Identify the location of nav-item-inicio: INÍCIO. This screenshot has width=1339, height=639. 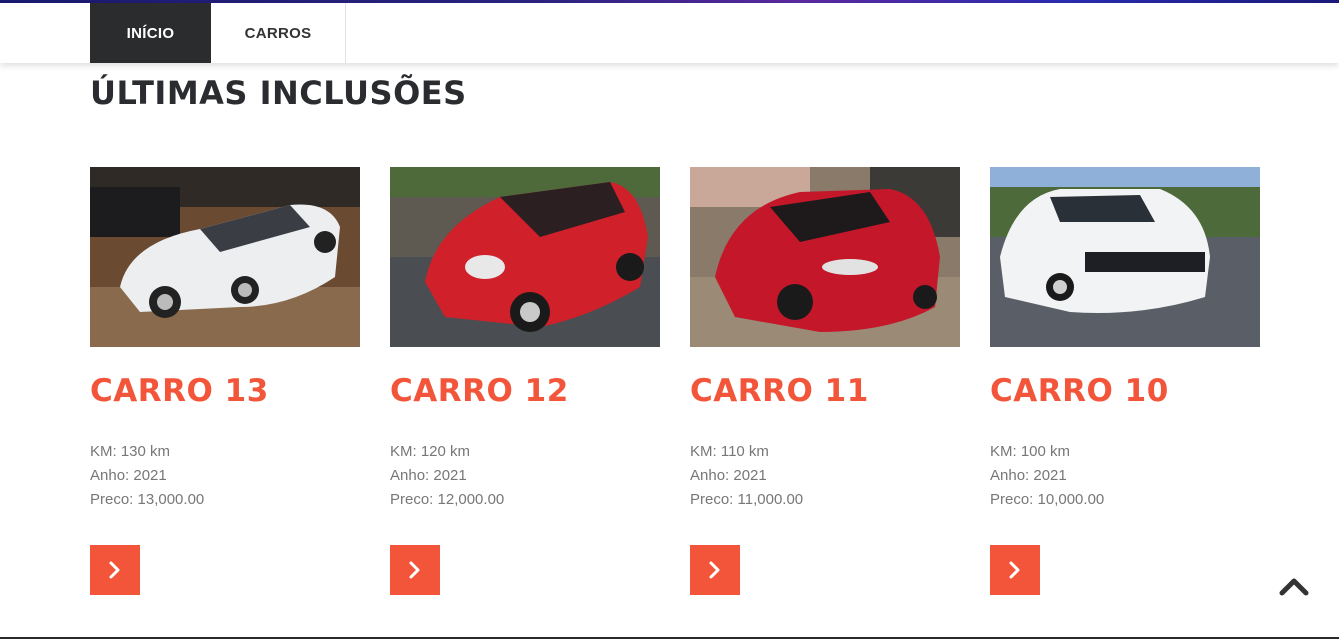
(150, 33).